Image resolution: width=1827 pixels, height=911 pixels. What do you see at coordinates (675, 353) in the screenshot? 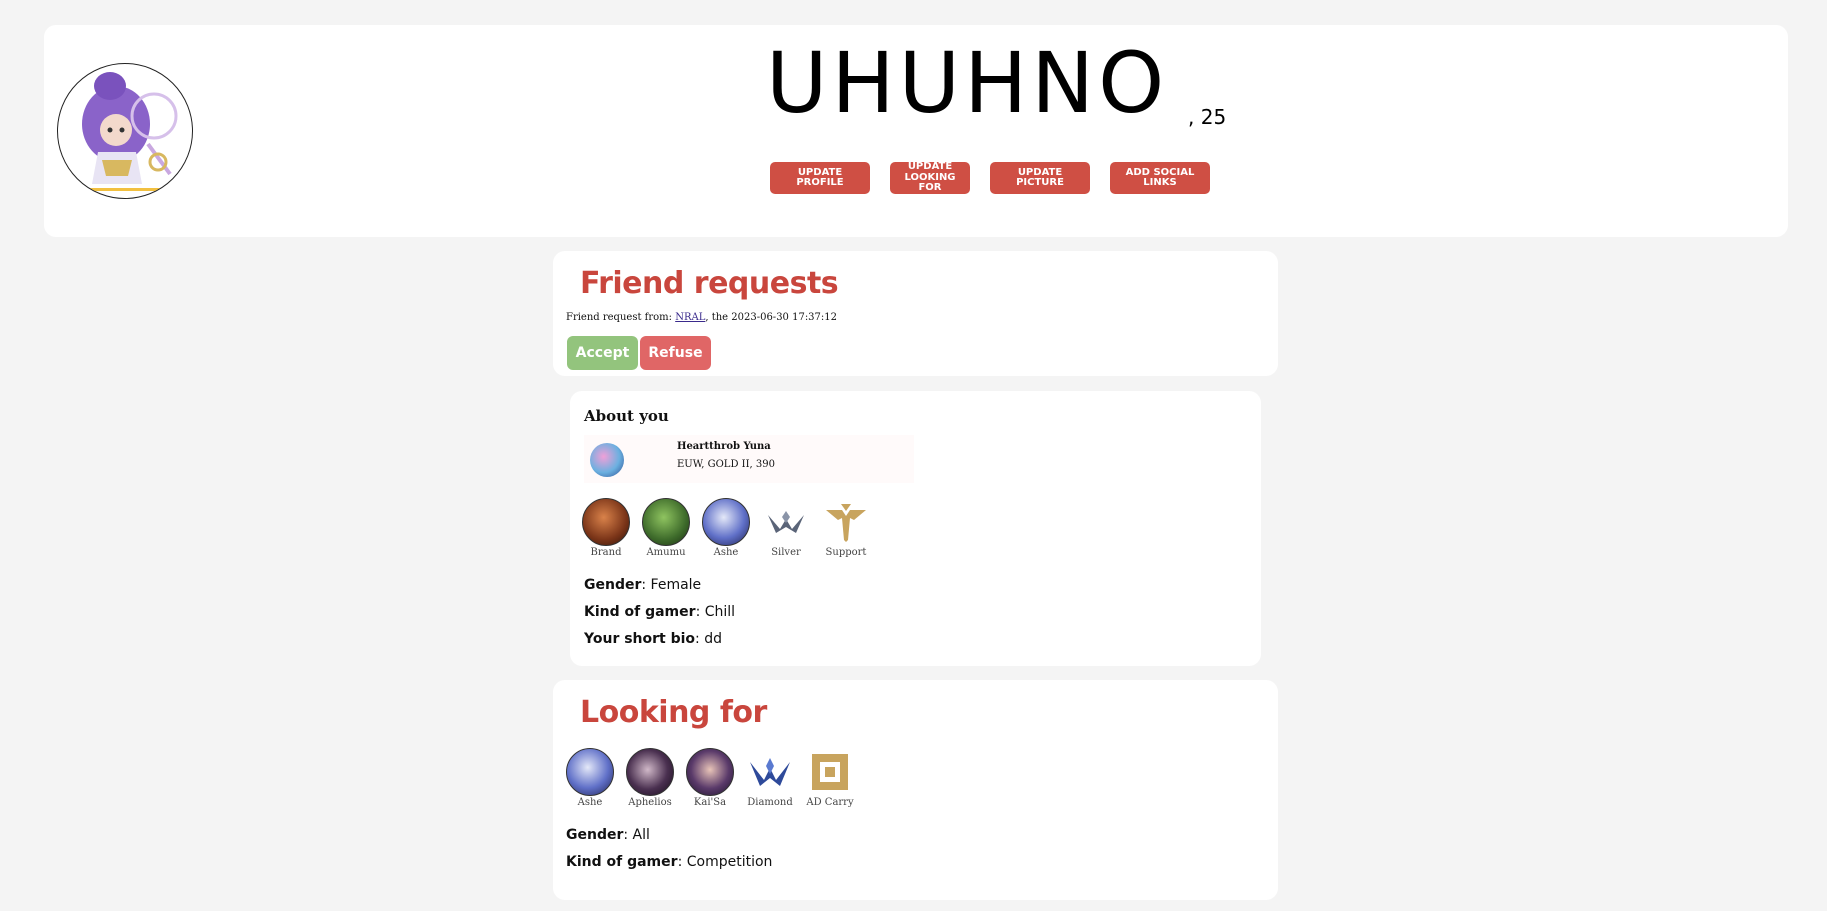
I see `refuse-button: Refuse` at bounding box center [675, 353].